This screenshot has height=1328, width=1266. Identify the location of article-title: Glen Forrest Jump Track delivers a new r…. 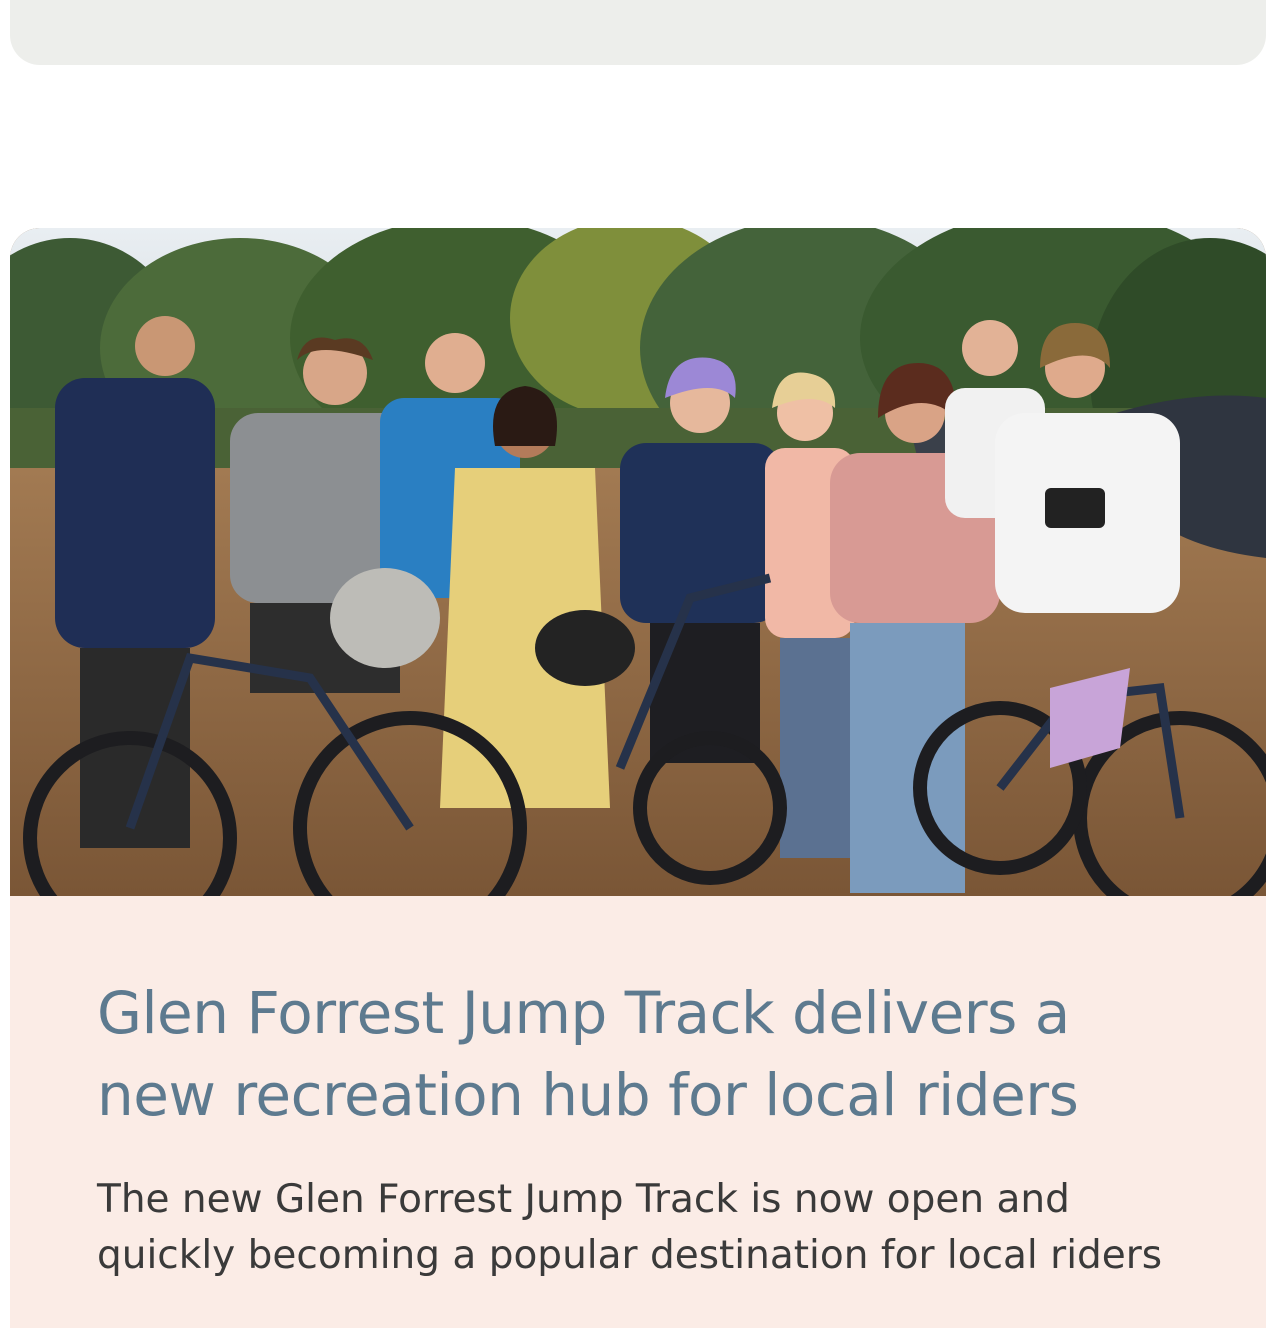
(637, 1054).